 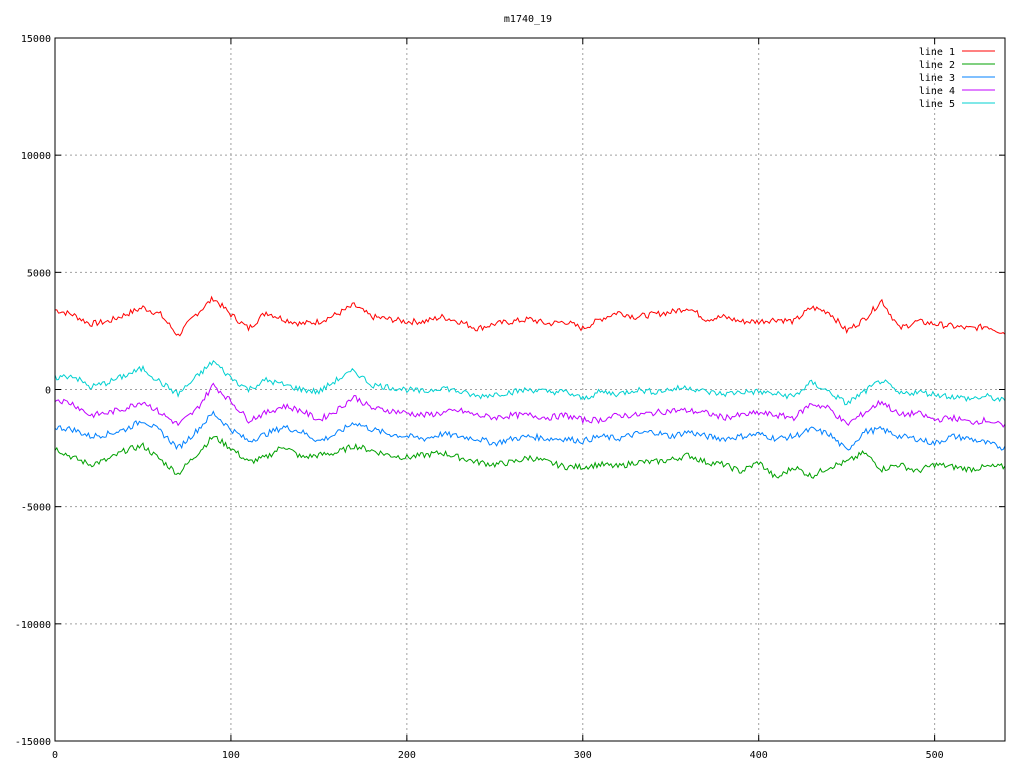 What do you see at coordinates (937, 104) in the screenshot?
I see `legend-label: line 5` at bounding box center [937, 104].